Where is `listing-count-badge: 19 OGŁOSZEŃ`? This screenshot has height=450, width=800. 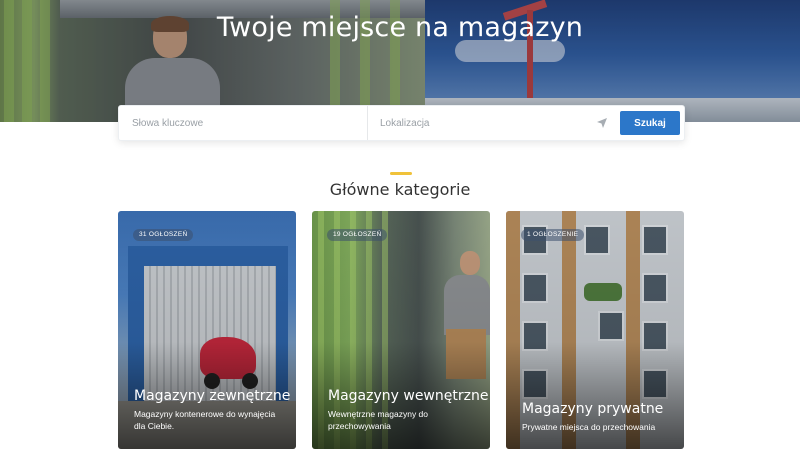
listing-count-badge: 19 OGŁOSZEŃ is located at coordinates (357, 235).